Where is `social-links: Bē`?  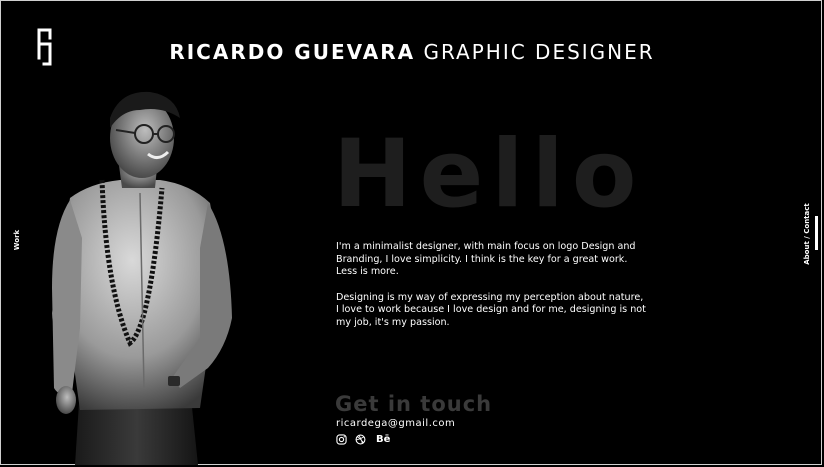 social-links: Bē is located at coordinates (363, 439).